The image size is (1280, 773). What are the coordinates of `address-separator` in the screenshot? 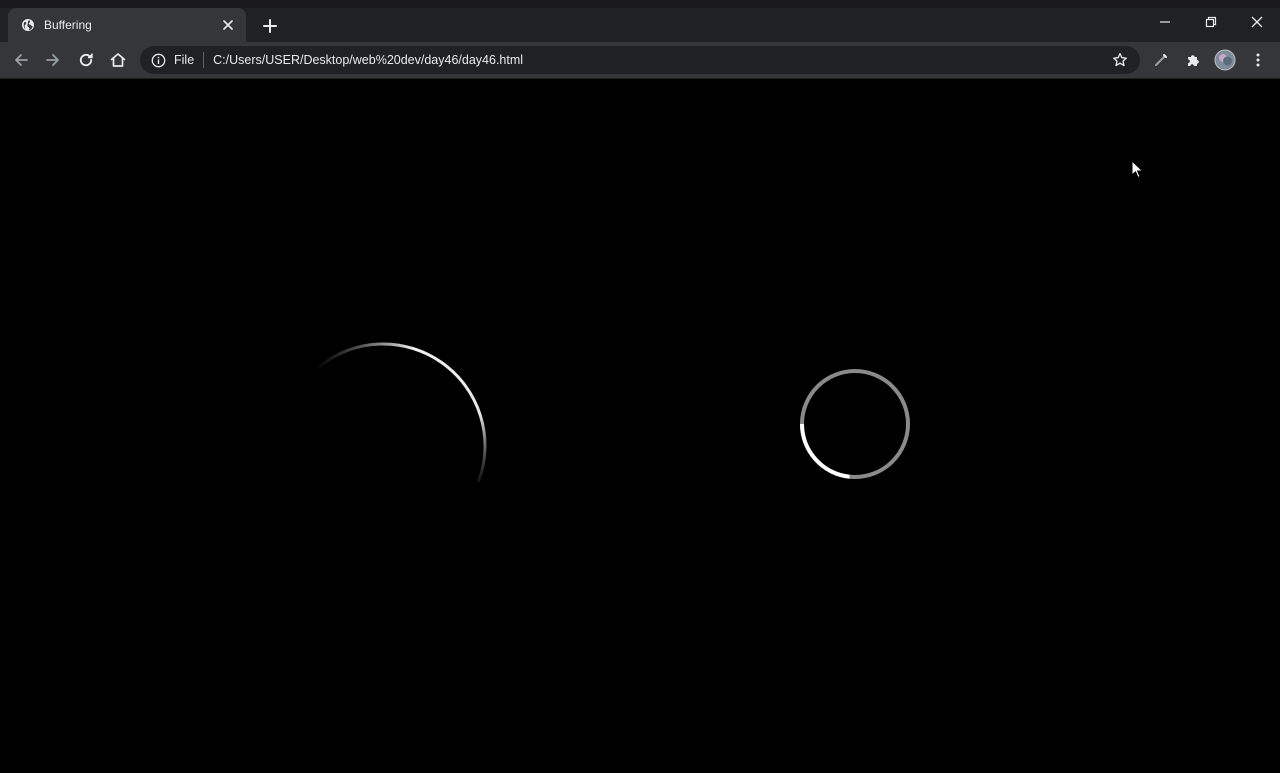 It's located at (204, 60).